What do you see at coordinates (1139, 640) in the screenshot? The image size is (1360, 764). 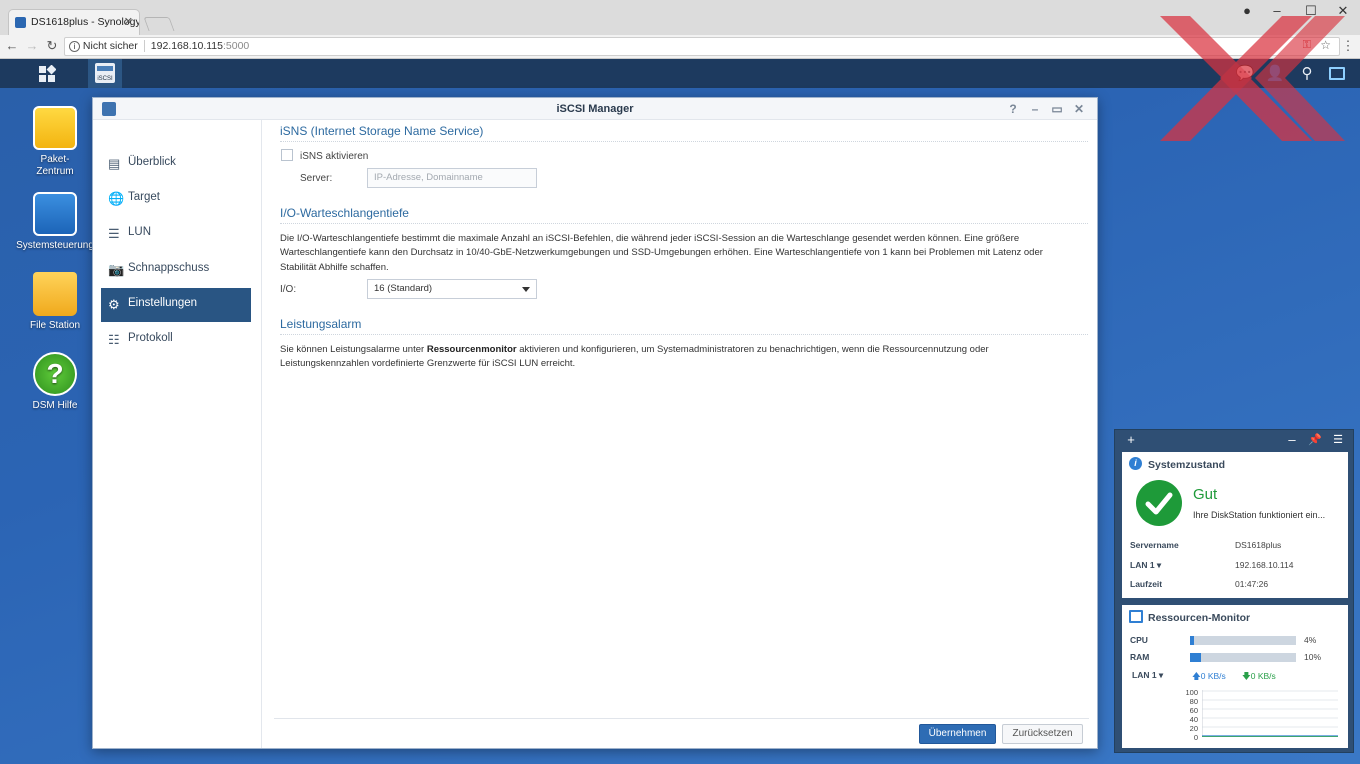 I see `cpu-label: CPU` at bounding box center [1139, 640].